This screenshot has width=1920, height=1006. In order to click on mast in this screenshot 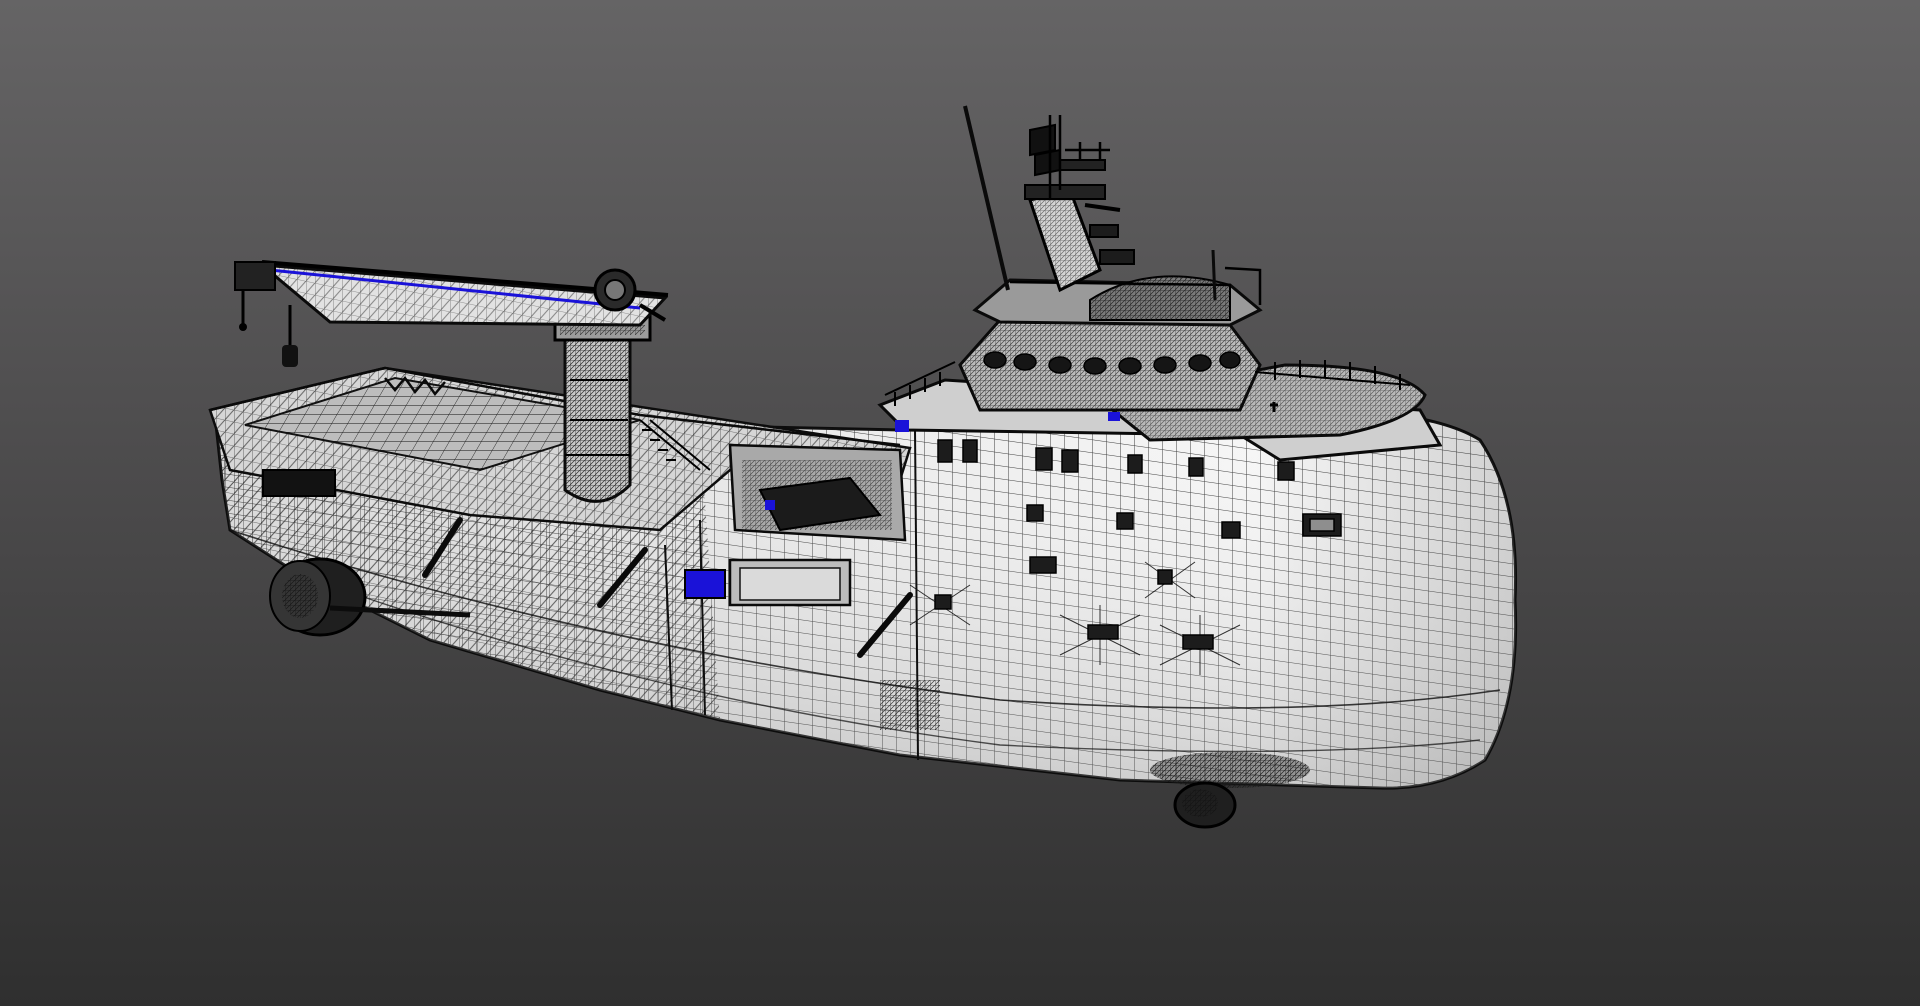, I will do `click(1090, 203)`.